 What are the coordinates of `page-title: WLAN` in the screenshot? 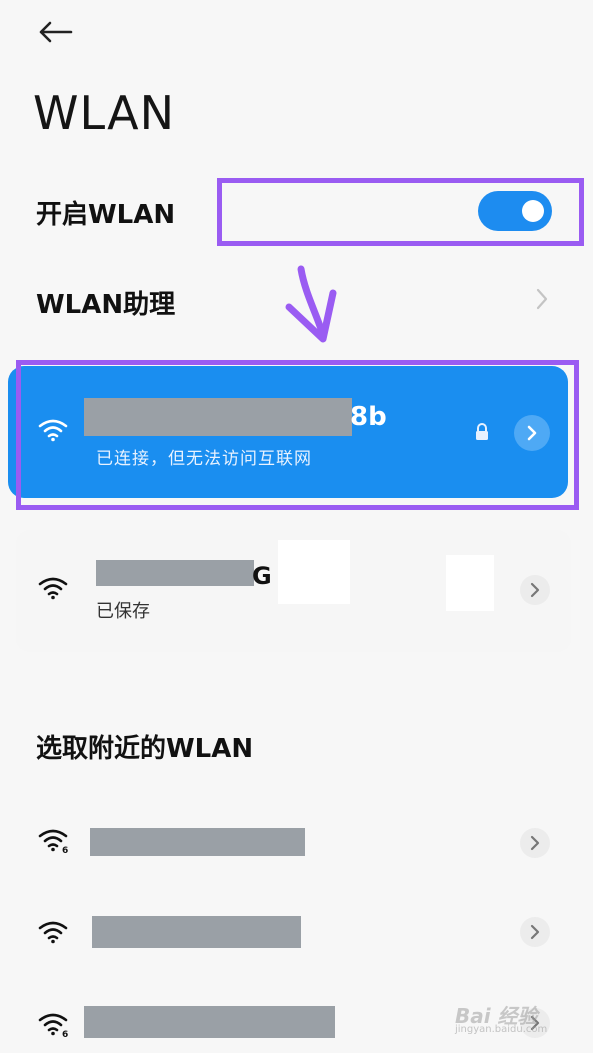 It's located at (104, 113).